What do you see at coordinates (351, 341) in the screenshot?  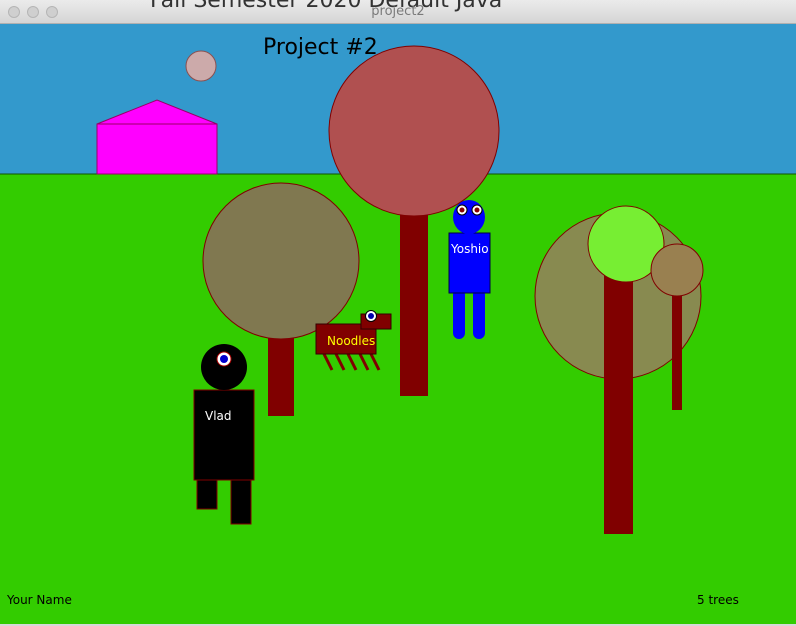 I see `dog-name-label: Noodles` at bounding box center [351, 341].